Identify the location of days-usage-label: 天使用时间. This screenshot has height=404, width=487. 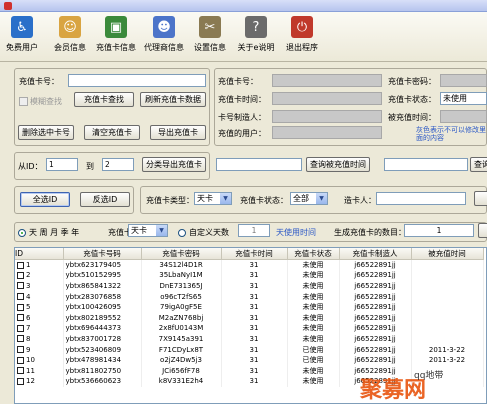
(296, 232).